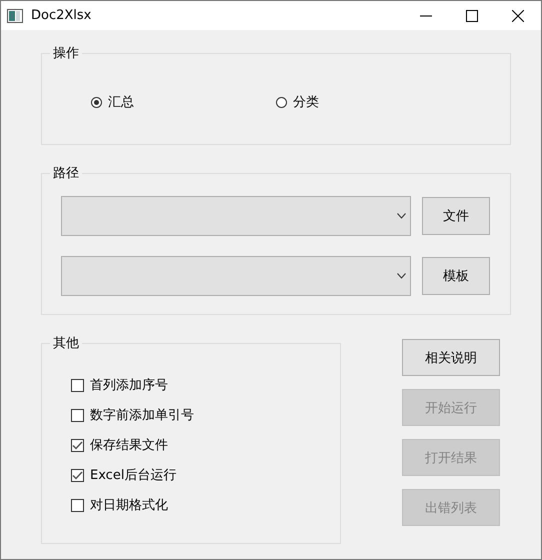 The height and width of the screenshot is (560, 542). What do you see at coordinates (205, 475) in the screenshot?
I see `checkbox-option: Excel后台运行` at bounding box center [205, 475].